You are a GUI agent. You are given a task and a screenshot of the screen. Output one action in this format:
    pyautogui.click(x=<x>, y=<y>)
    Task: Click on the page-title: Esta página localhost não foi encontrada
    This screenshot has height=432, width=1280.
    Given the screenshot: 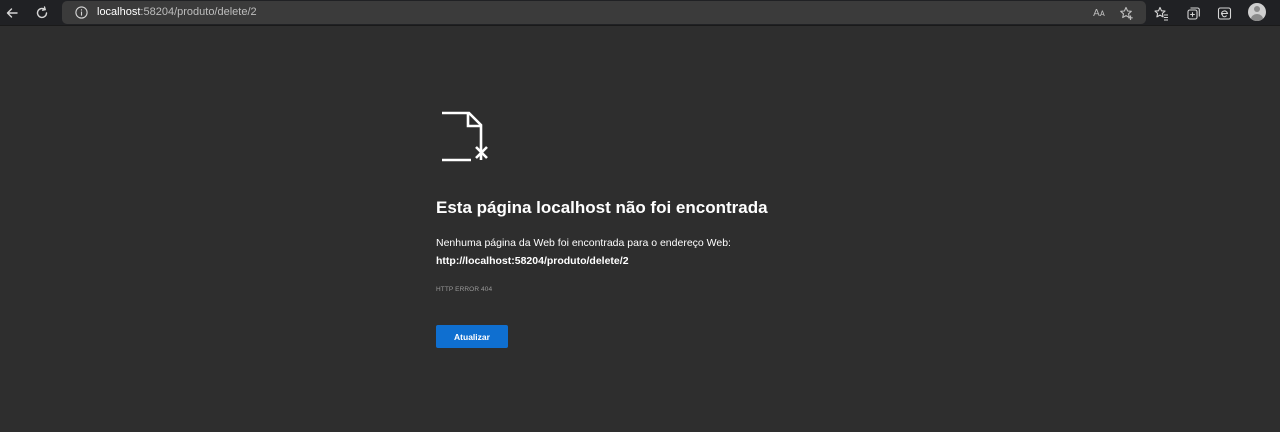 What is the action you would take?
    pyautogui.click(x=602, y=207)
    